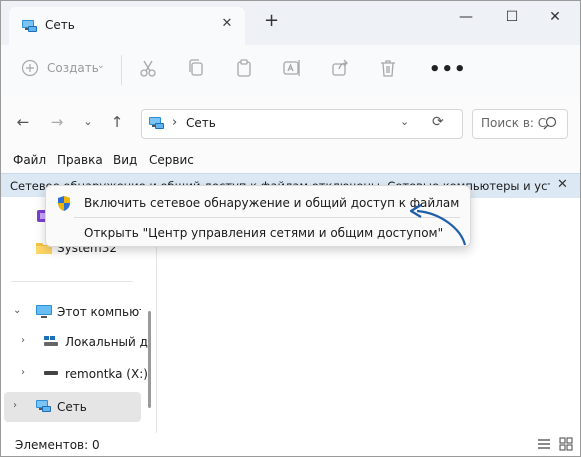 Image resolution: width=581 pixels, height=457 pixels. What do you see at coordinates (23, 122) in the screenshot?
I see `back-button: ←` at bounding box center [23, 122].